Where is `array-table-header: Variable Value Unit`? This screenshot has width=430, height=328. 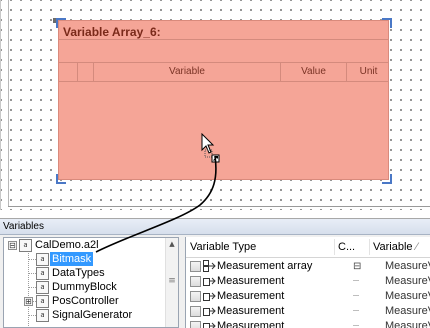
array-table-header: Variable Value Unit is located at coordinates (223, 72).